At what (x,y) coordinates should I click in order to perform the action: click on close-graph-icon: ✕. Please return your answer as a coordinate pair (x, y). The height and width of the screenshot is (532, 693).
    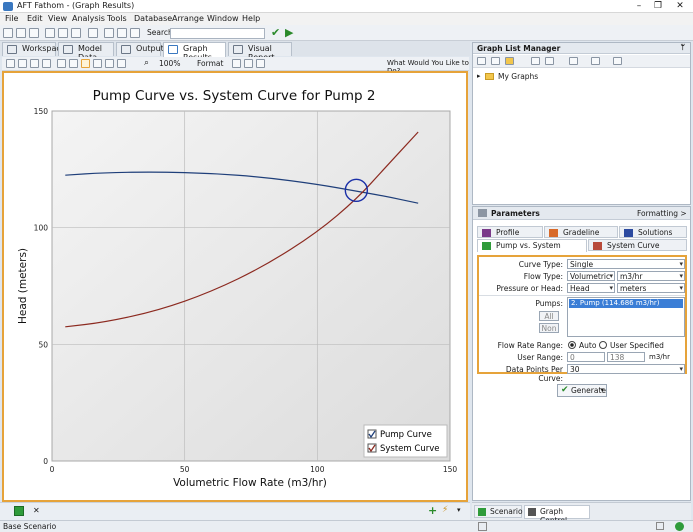
    Looking at the image, I should click on (36, 510).